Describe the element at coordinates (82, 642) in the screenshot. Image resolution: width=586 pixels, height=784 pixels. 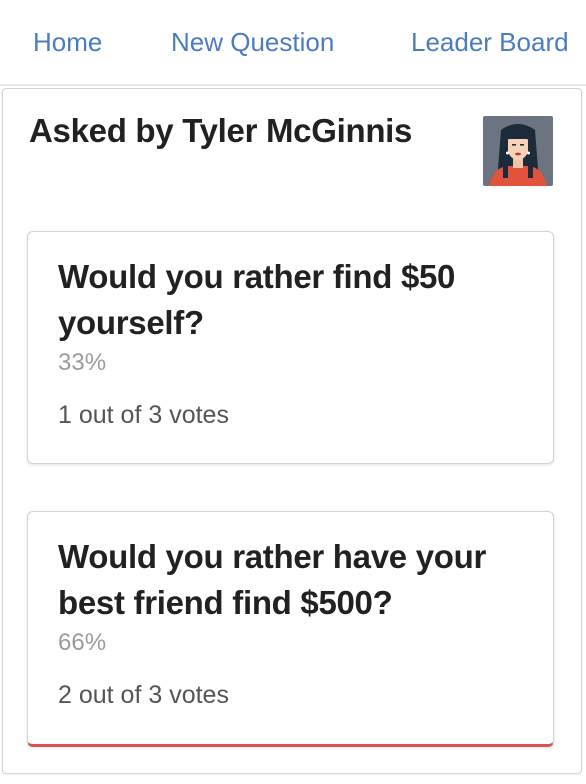
I see `option-percent: 66%` at that location.